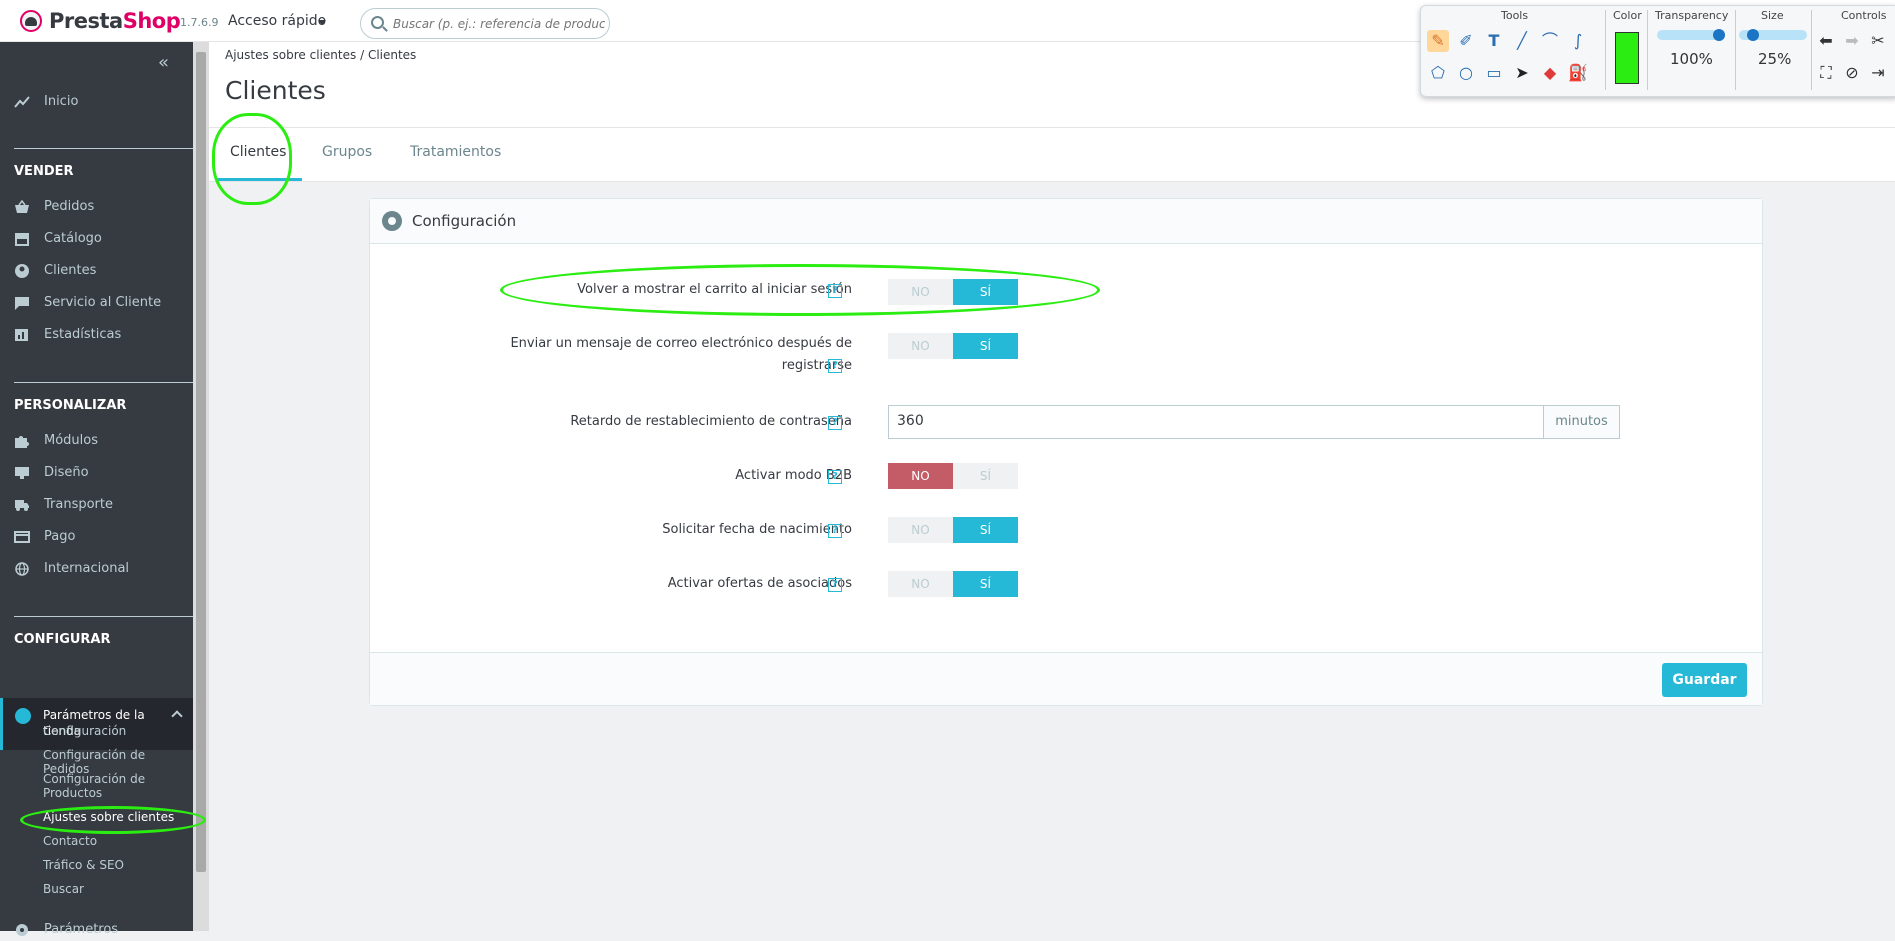 This screenshot has width=1895, height=941. Describe the element at coordinates (22, 441) in the screenshot. I see `puzzle-icon` at that location.